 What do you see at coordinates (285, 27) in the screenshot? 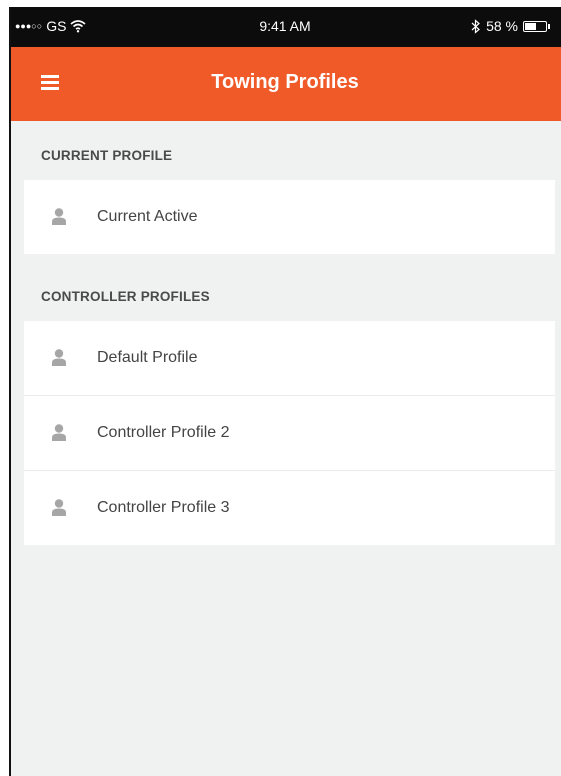
I see `status-bar: ●●●○○ GS 9:41 AM 58 %` at bounding box center [285, 27].